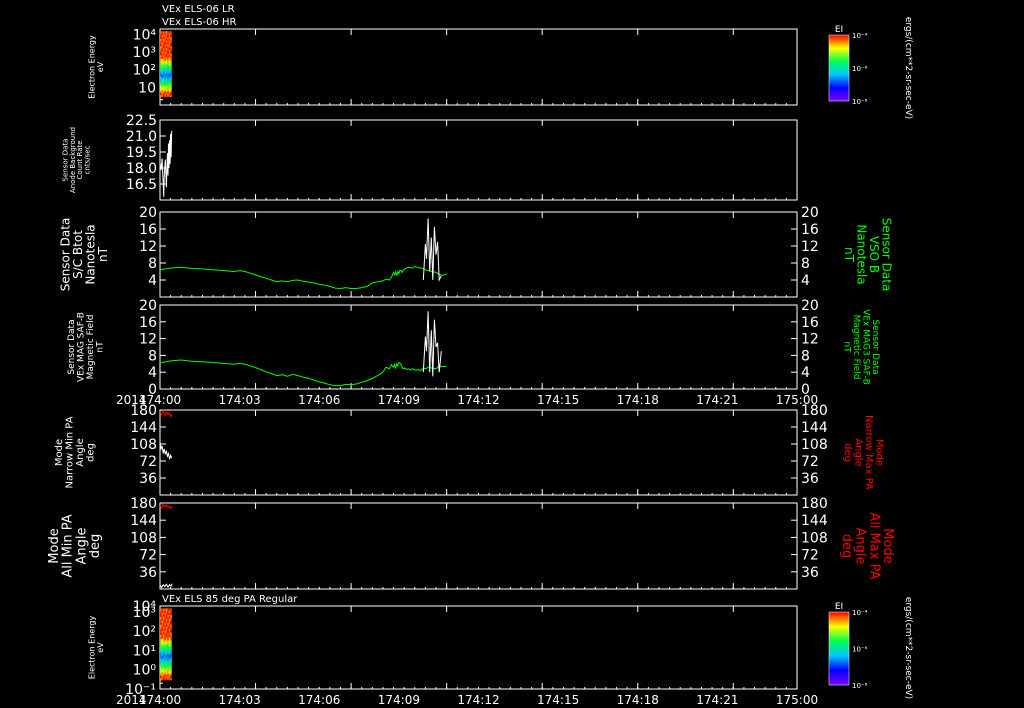  Describe the element at coordinates (638, 700) in the screenshot. I see `x-tick-label: 174:18` at that location.